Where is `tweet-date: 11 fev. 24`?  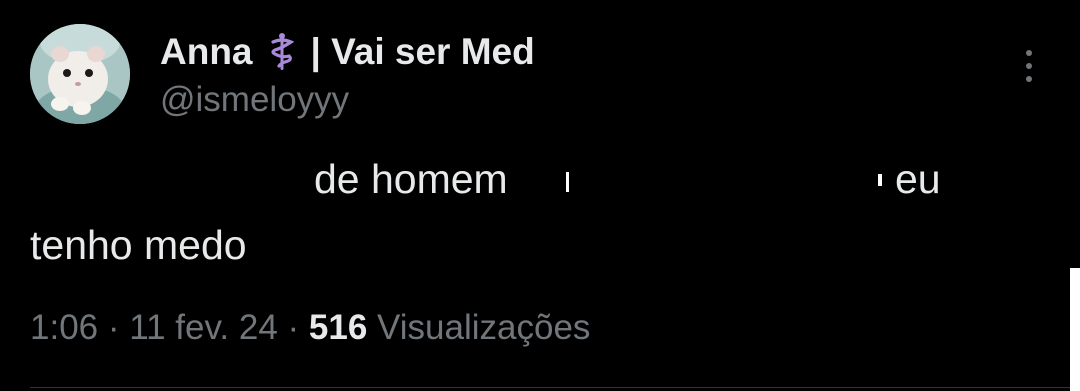
tweet-date: 11 fev. 24 is located at coordinates (203, 327).